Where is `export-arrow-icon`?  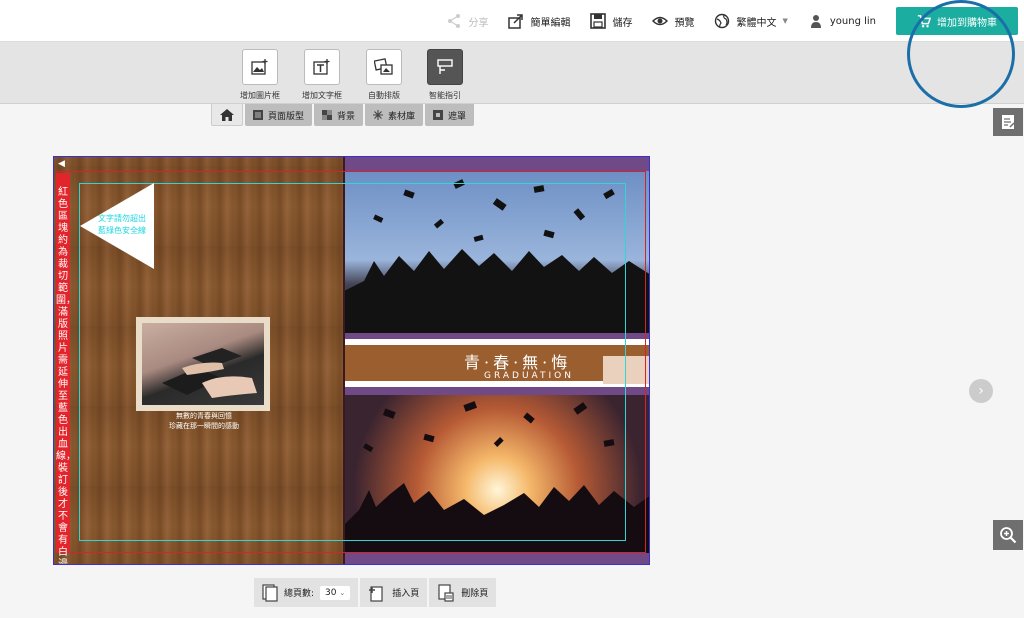 export-arrow-icon is located at coordinates (516, 21).